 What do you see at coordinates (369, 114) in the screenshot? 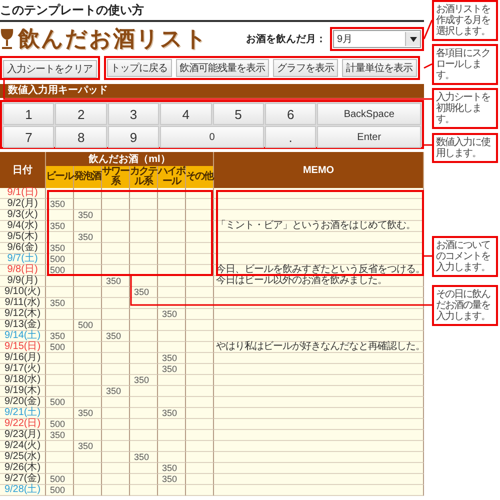
I see `keypad-key: BackSpace` at bounding box center [369, 114].